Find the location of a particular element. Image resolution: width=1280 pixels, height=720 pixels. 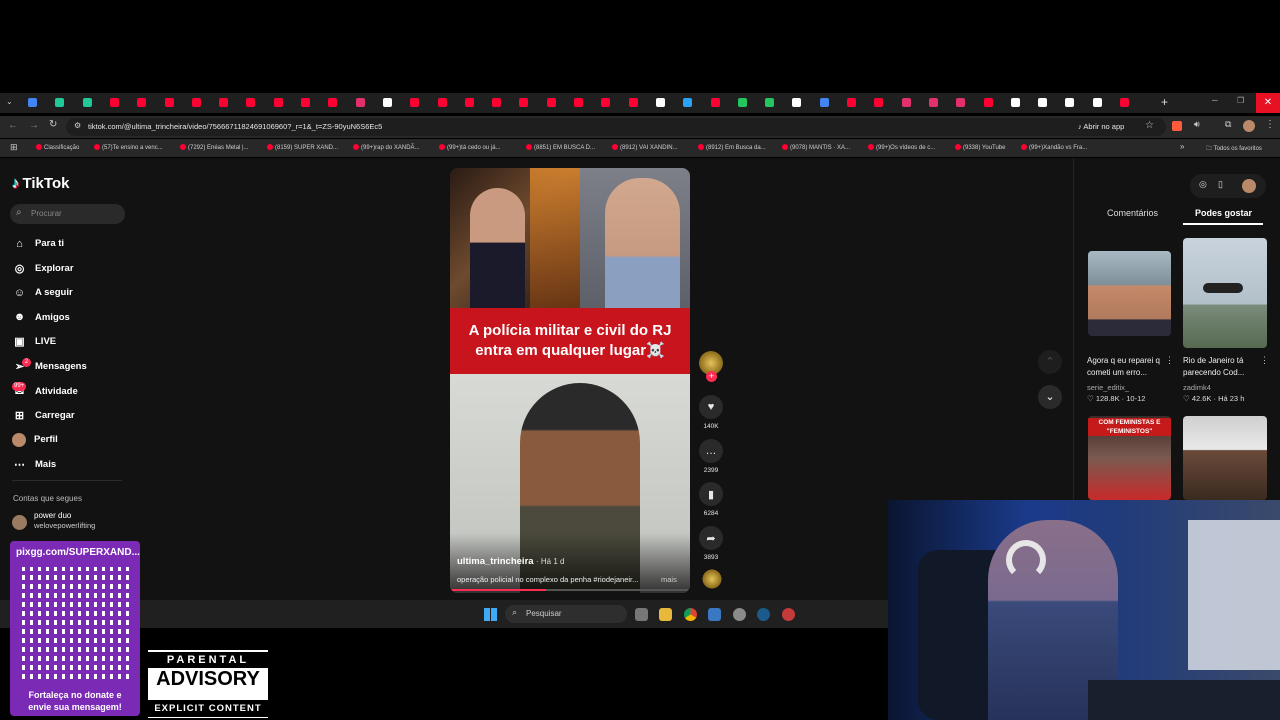

apps-grid-icon: ⊞ is located at coordinates (14, 147).